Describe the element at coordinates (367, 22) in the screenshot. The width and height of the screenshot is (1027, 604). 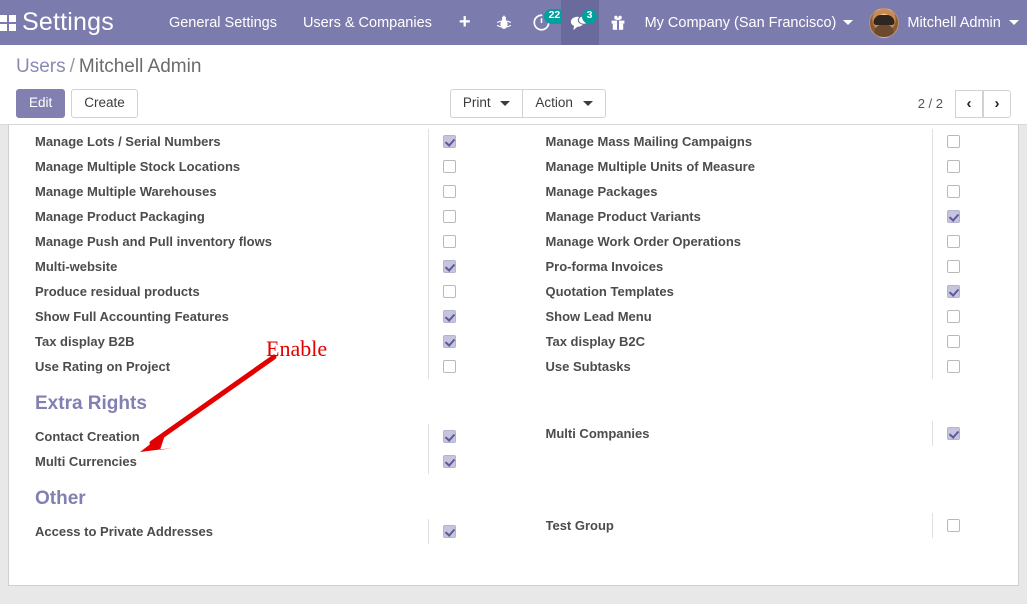
I see `menu-item-users-and-companies: Users & Companies` at that location.